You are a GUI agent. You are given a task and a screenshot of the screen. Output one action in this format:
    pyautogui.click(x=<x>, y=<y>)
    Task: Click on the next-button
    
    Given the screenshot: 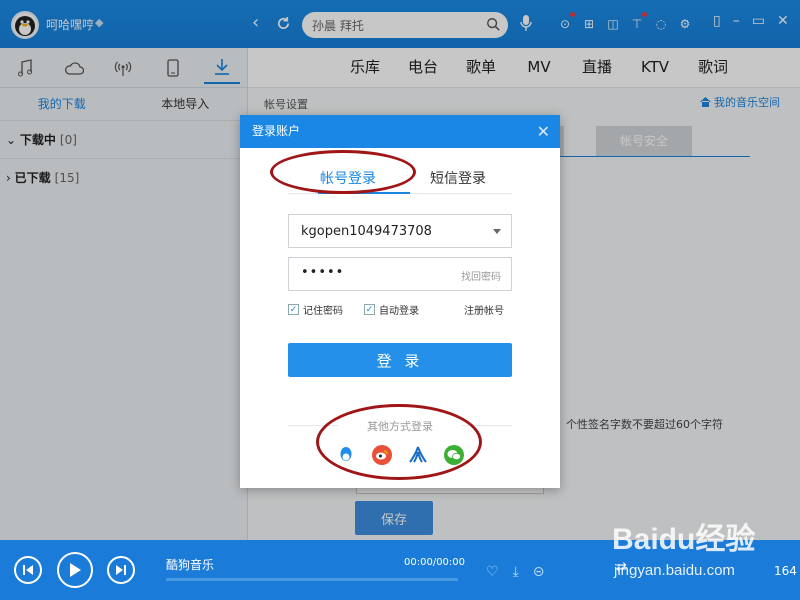 What is the action you would take?
    pyautogui.click(x=121, y=570)
    